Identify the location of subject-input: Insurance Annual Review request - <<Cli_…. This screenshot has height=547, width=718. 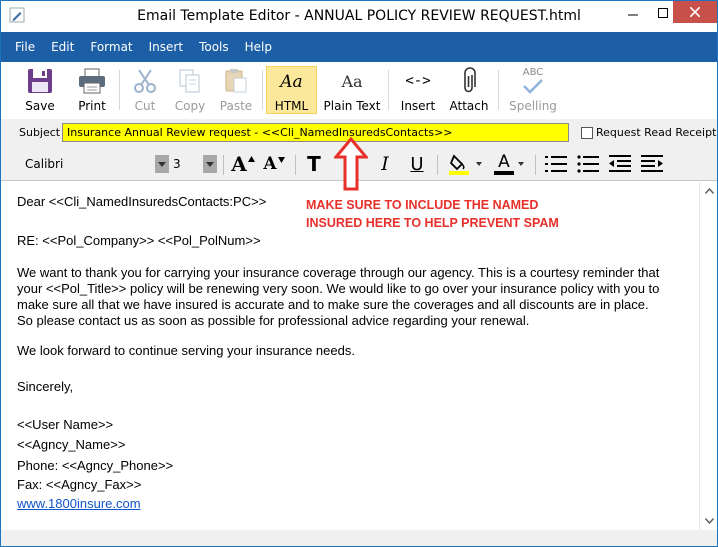
(315, 132).